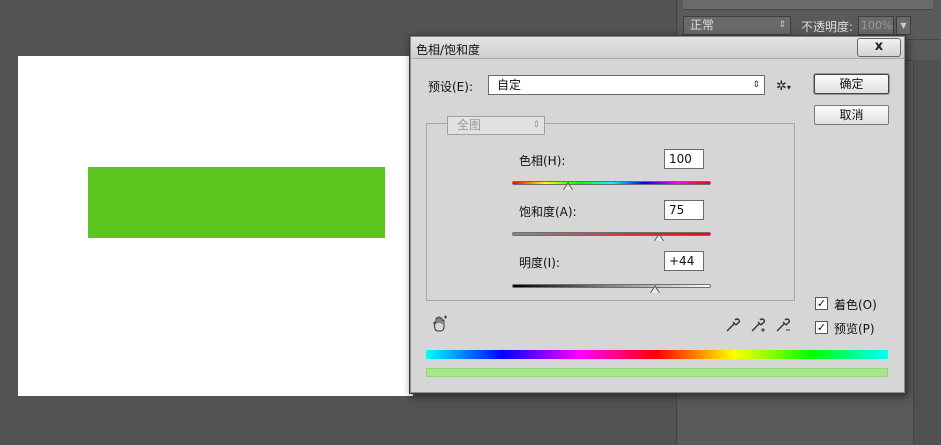  Describe the element at coordinates (448, 50) in the screenshot. I see `dialog-title: 色相/饱和度` at that location.